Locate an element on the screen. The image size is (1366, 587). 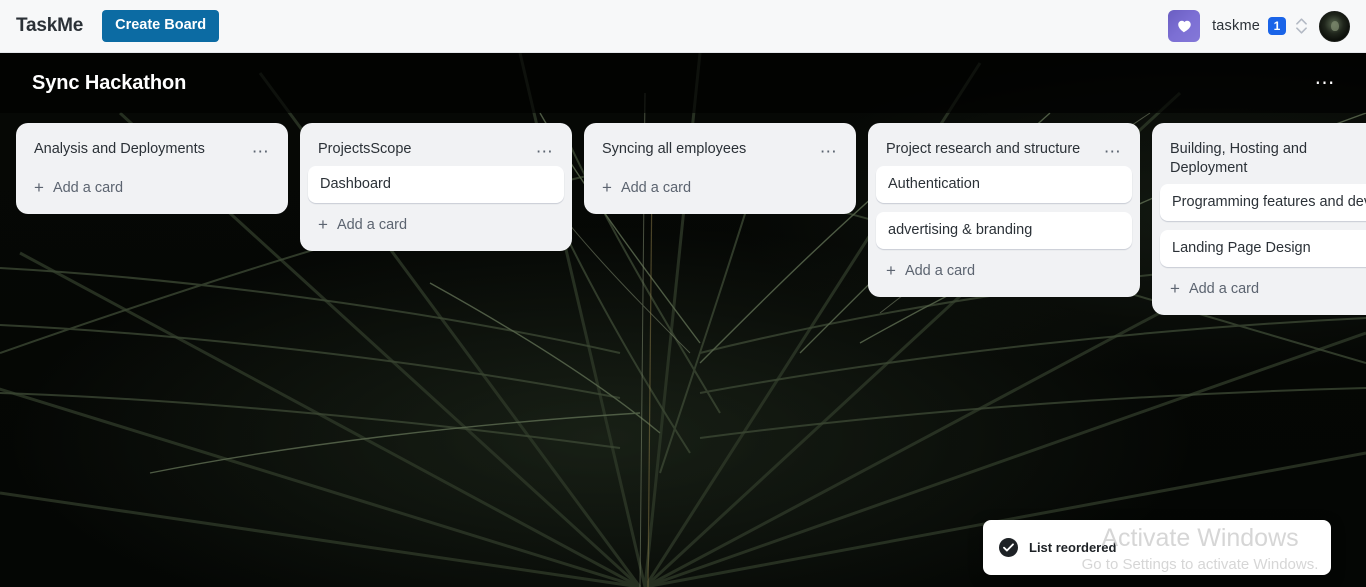
board-menu-ellipsis-icon: ⋯ is located at coordinates (1326, 83).